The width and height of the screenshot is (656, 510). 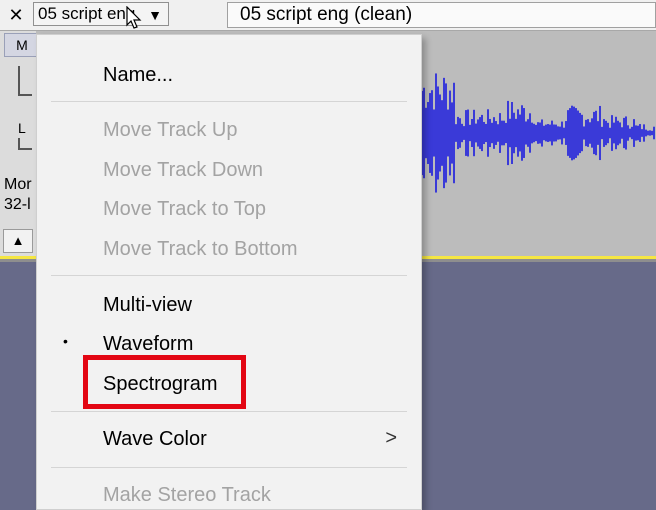 I want to click on menu-item-waveform: Waveform, so click(x=148, y=344).